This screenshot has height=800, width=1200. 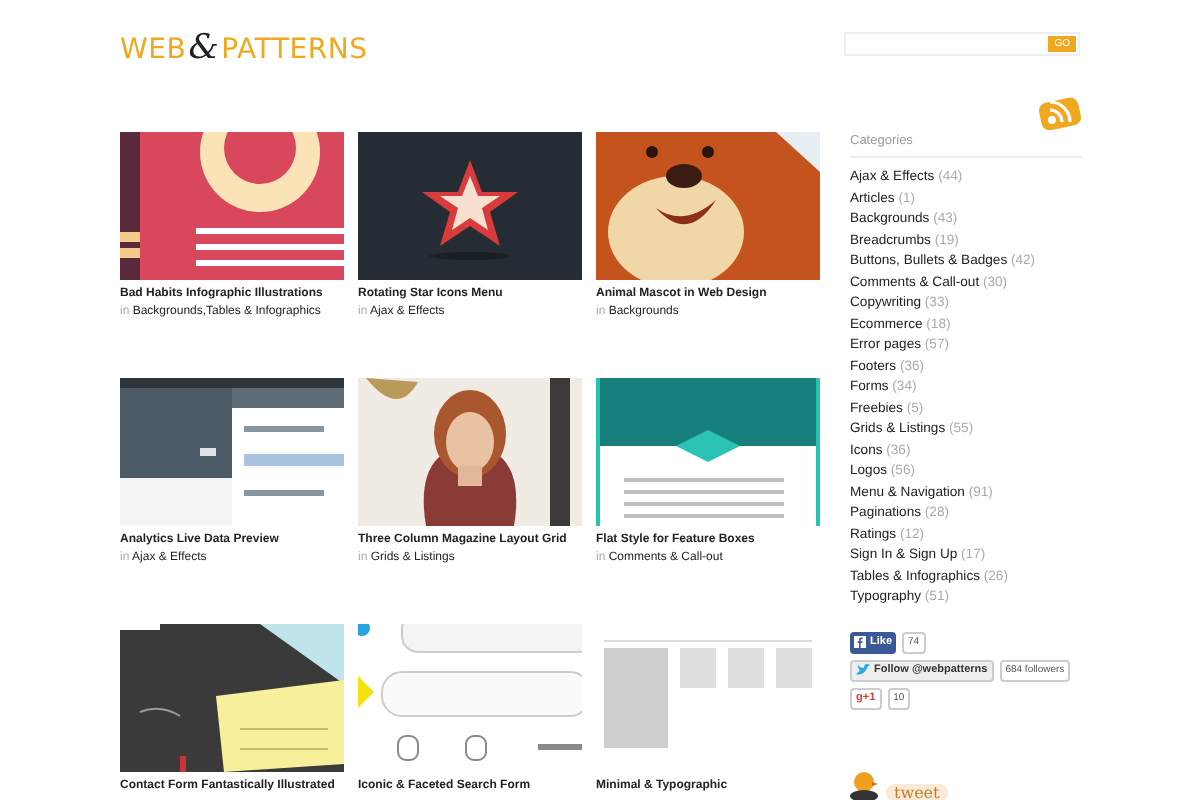 I want to click on facebook-icon, so click(x=860, y=642).